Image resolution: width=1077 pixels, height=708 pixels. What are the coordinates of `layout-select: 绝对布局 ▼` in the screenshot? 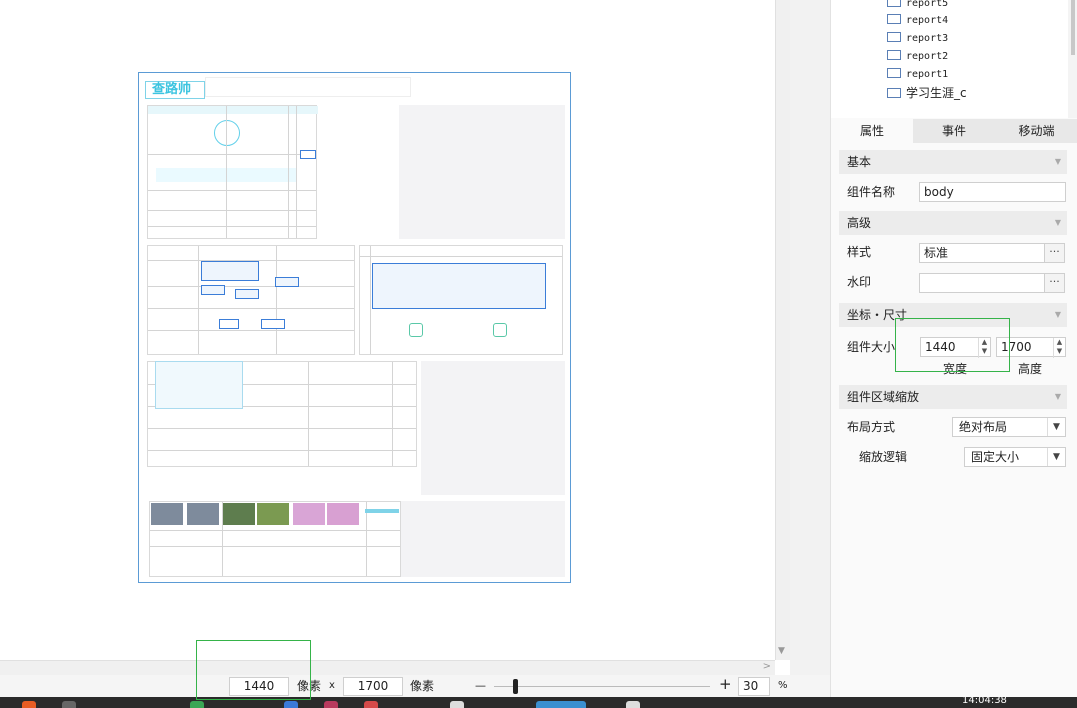 It's located at (1009, 427).